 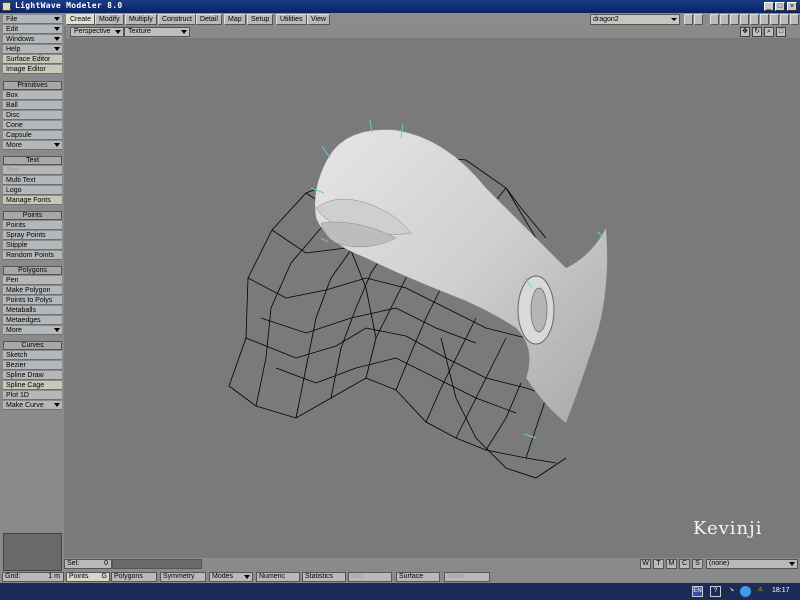 I want to click on tool-metaedges: Metaedges, so click(x=32, y=320).